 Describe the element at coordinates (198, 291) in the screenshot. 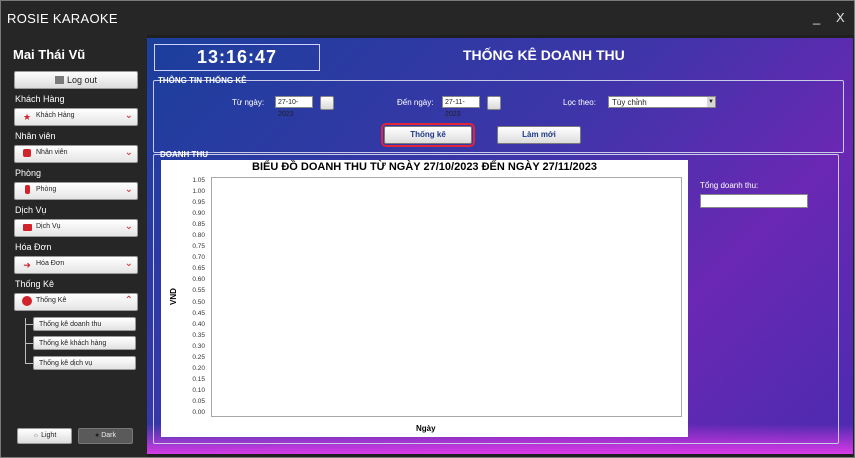

I see `y-tick-label: 0.55` at that location.